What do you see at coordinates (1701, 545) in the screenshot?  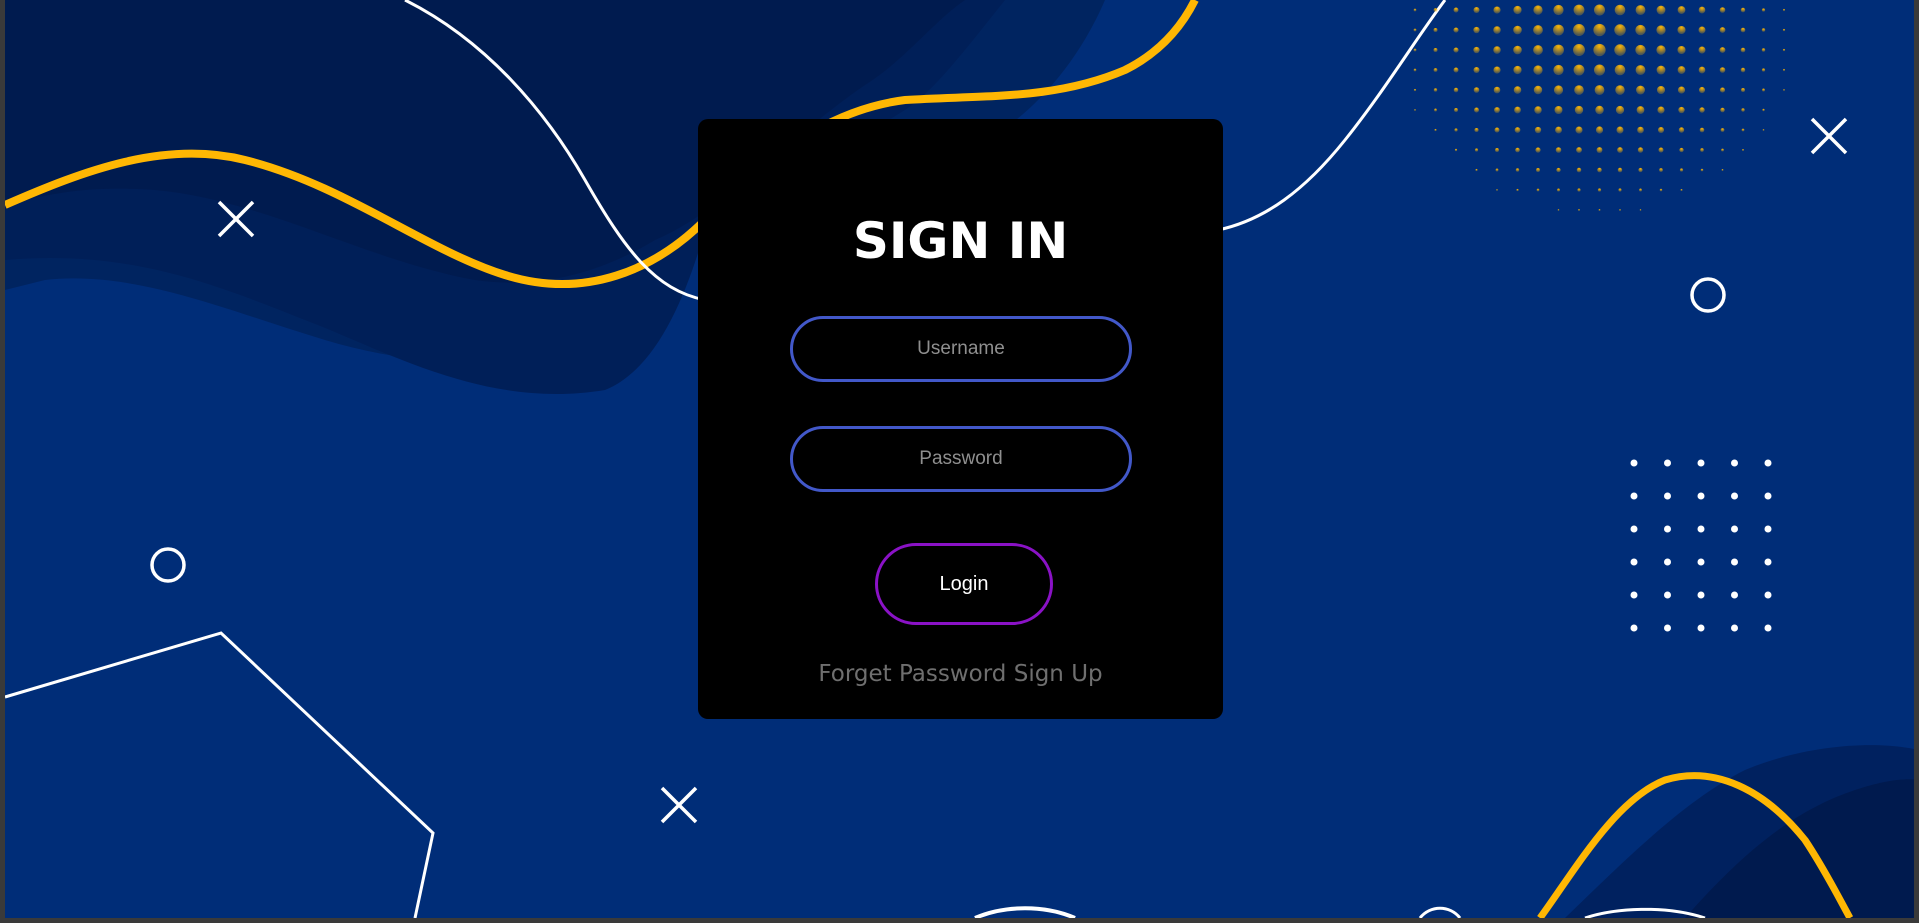 I see `white-dot-grid` at bounding box center [1701, 545].